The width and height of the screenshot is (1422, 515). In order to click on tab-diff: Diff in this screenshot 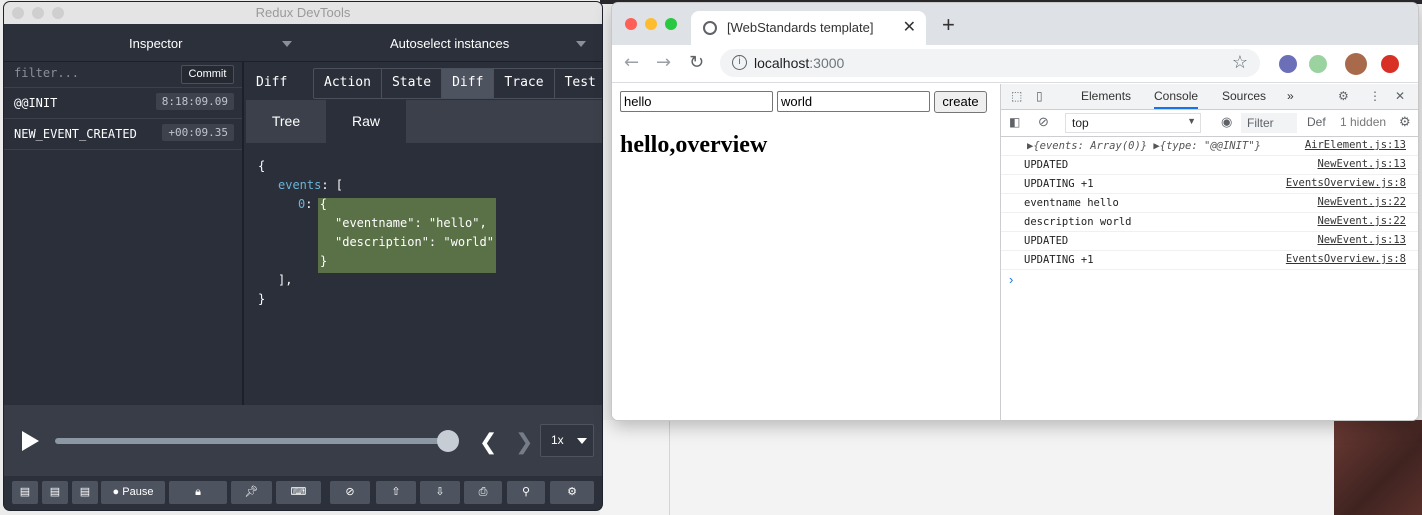, I will do `click(468, 83)`.